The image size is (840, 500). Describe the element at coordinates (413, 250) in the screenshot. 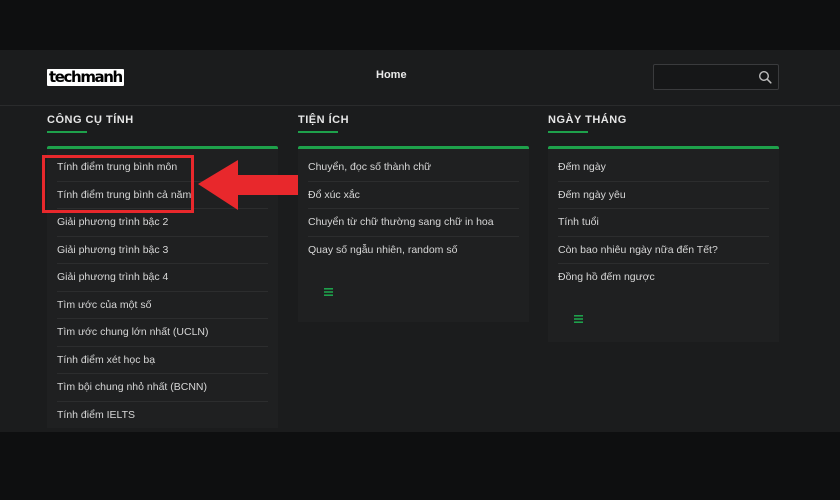

I see `list-item: Quay số ngẫu nhiên, random số` at that location.